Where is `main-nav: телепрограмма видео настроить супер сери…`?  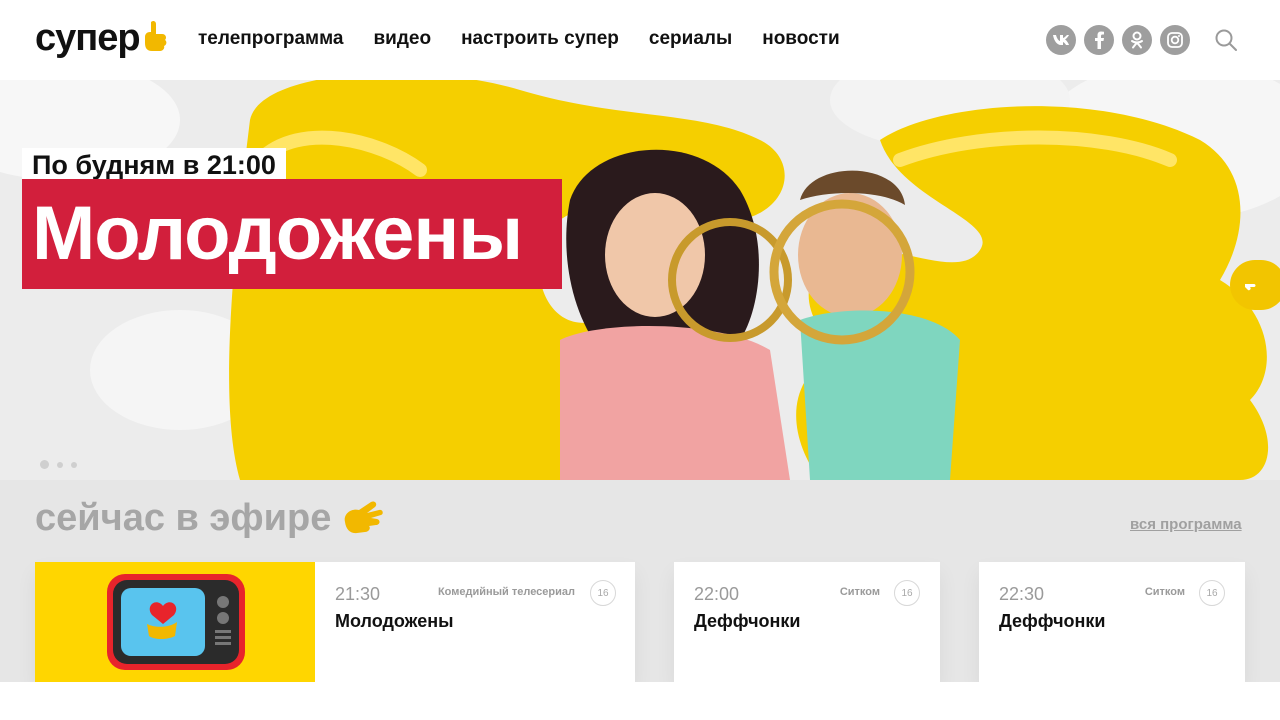
main-nav: телепрограмма видео настроить супер сери… is located at coordinates (534, 39).